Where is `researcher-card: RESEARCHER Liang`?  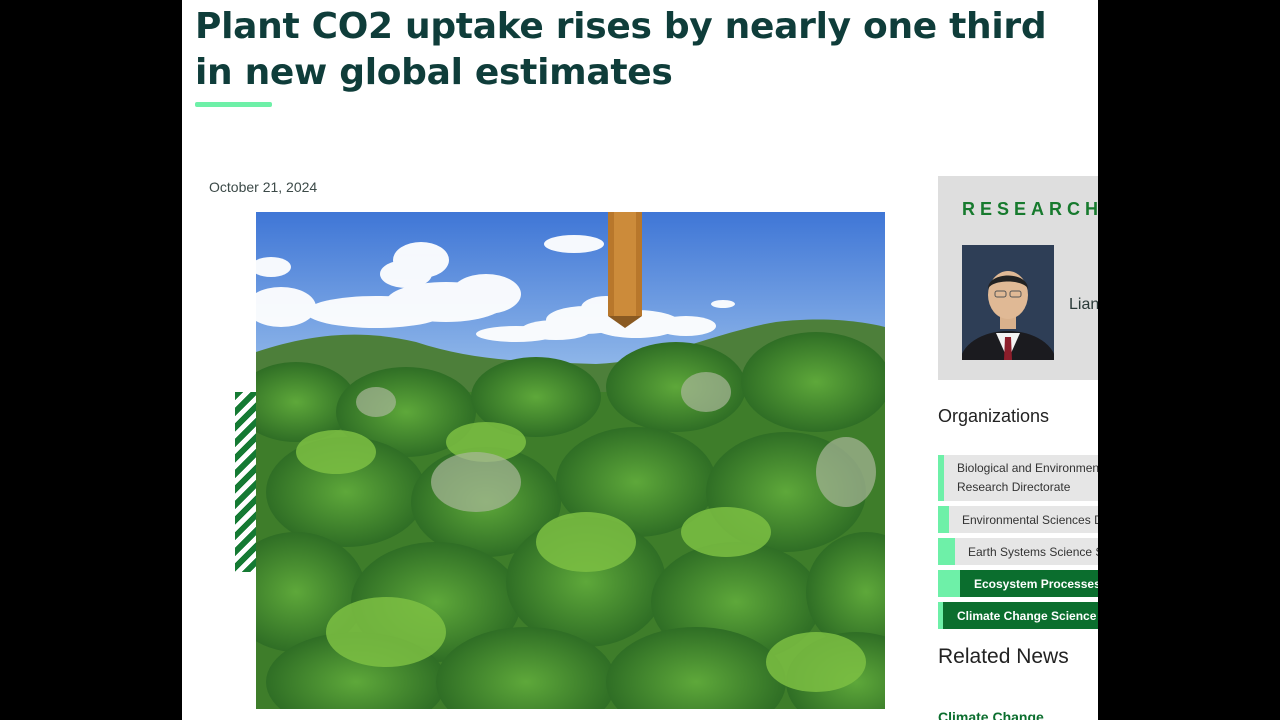
researcher-card: RESEARCHER Liang is located at coordinates (1018, 278).